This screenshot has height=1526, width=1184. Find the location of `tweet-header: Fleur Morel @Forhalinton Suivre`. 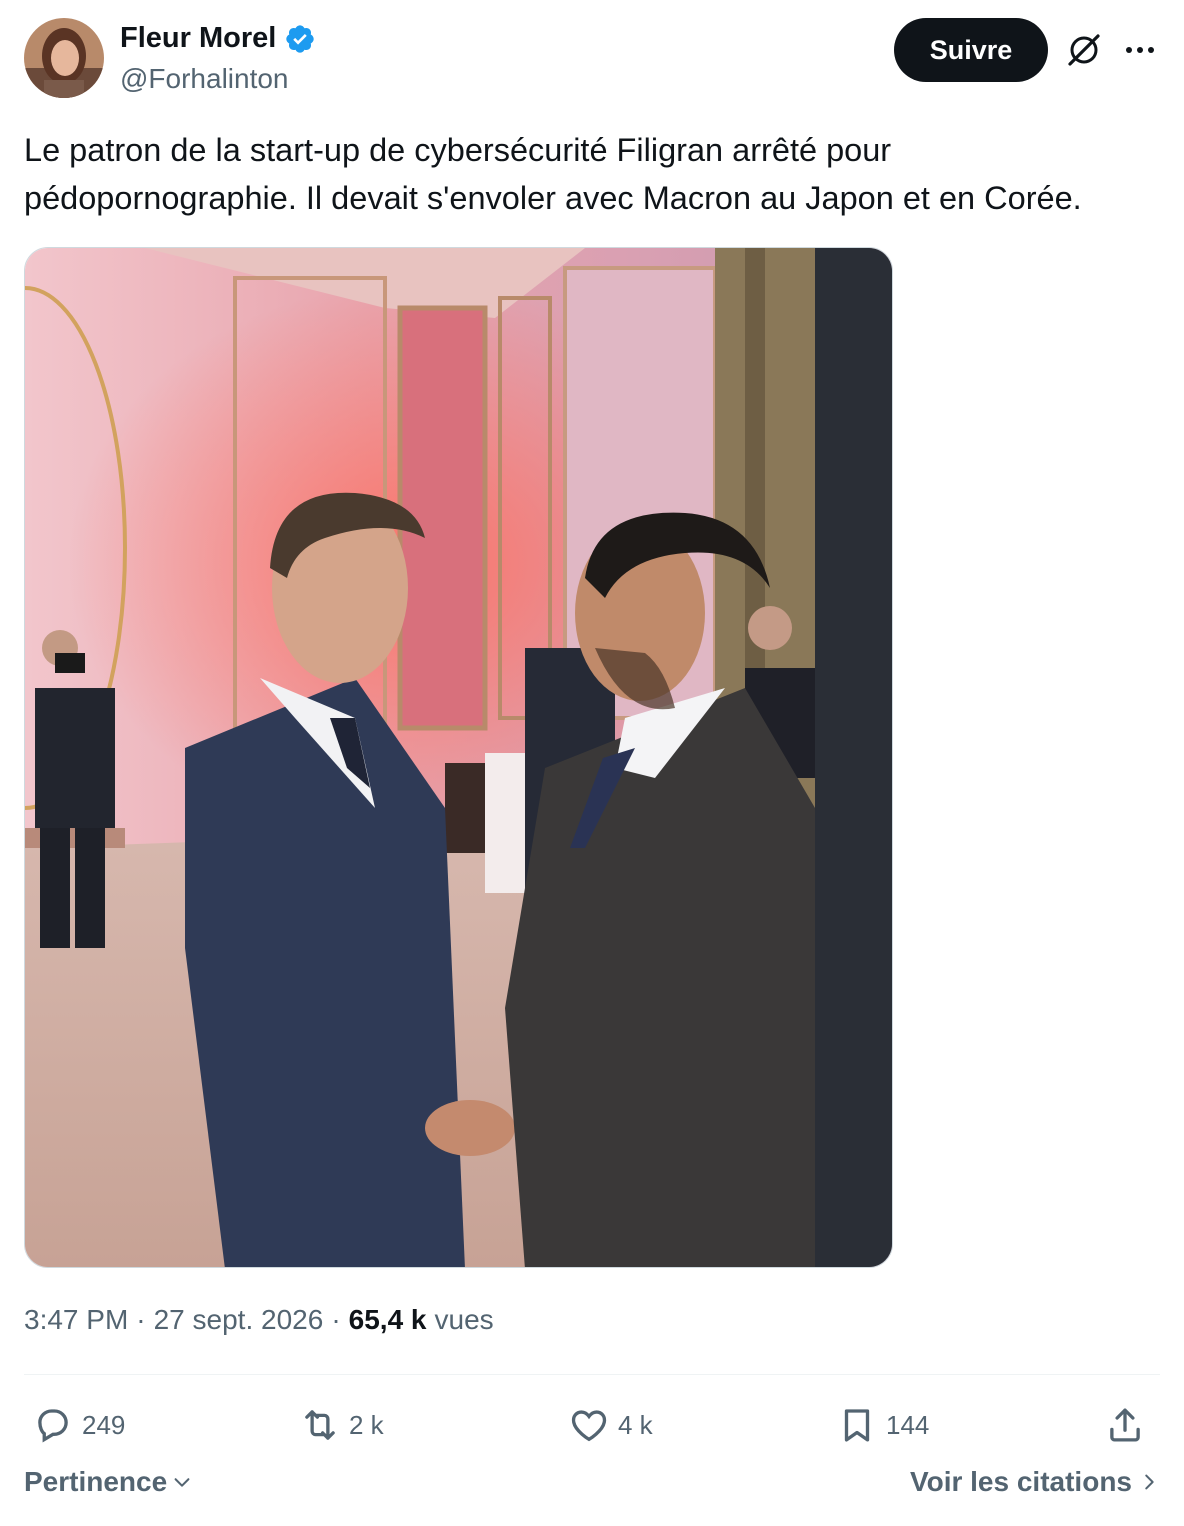

tweet-header: Fleur Morel @Forhalinton Suivre is located at coordinates (592, 58).